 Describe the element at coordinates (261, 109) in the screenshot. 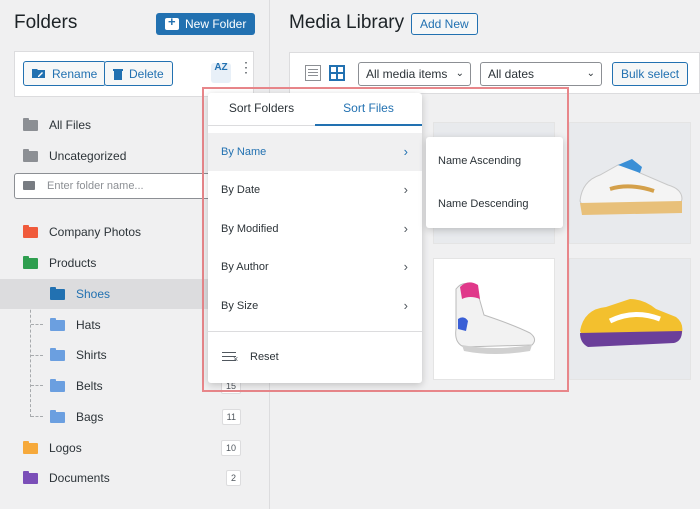

I see `tab-sort-folders: Sort Folders` at that location.